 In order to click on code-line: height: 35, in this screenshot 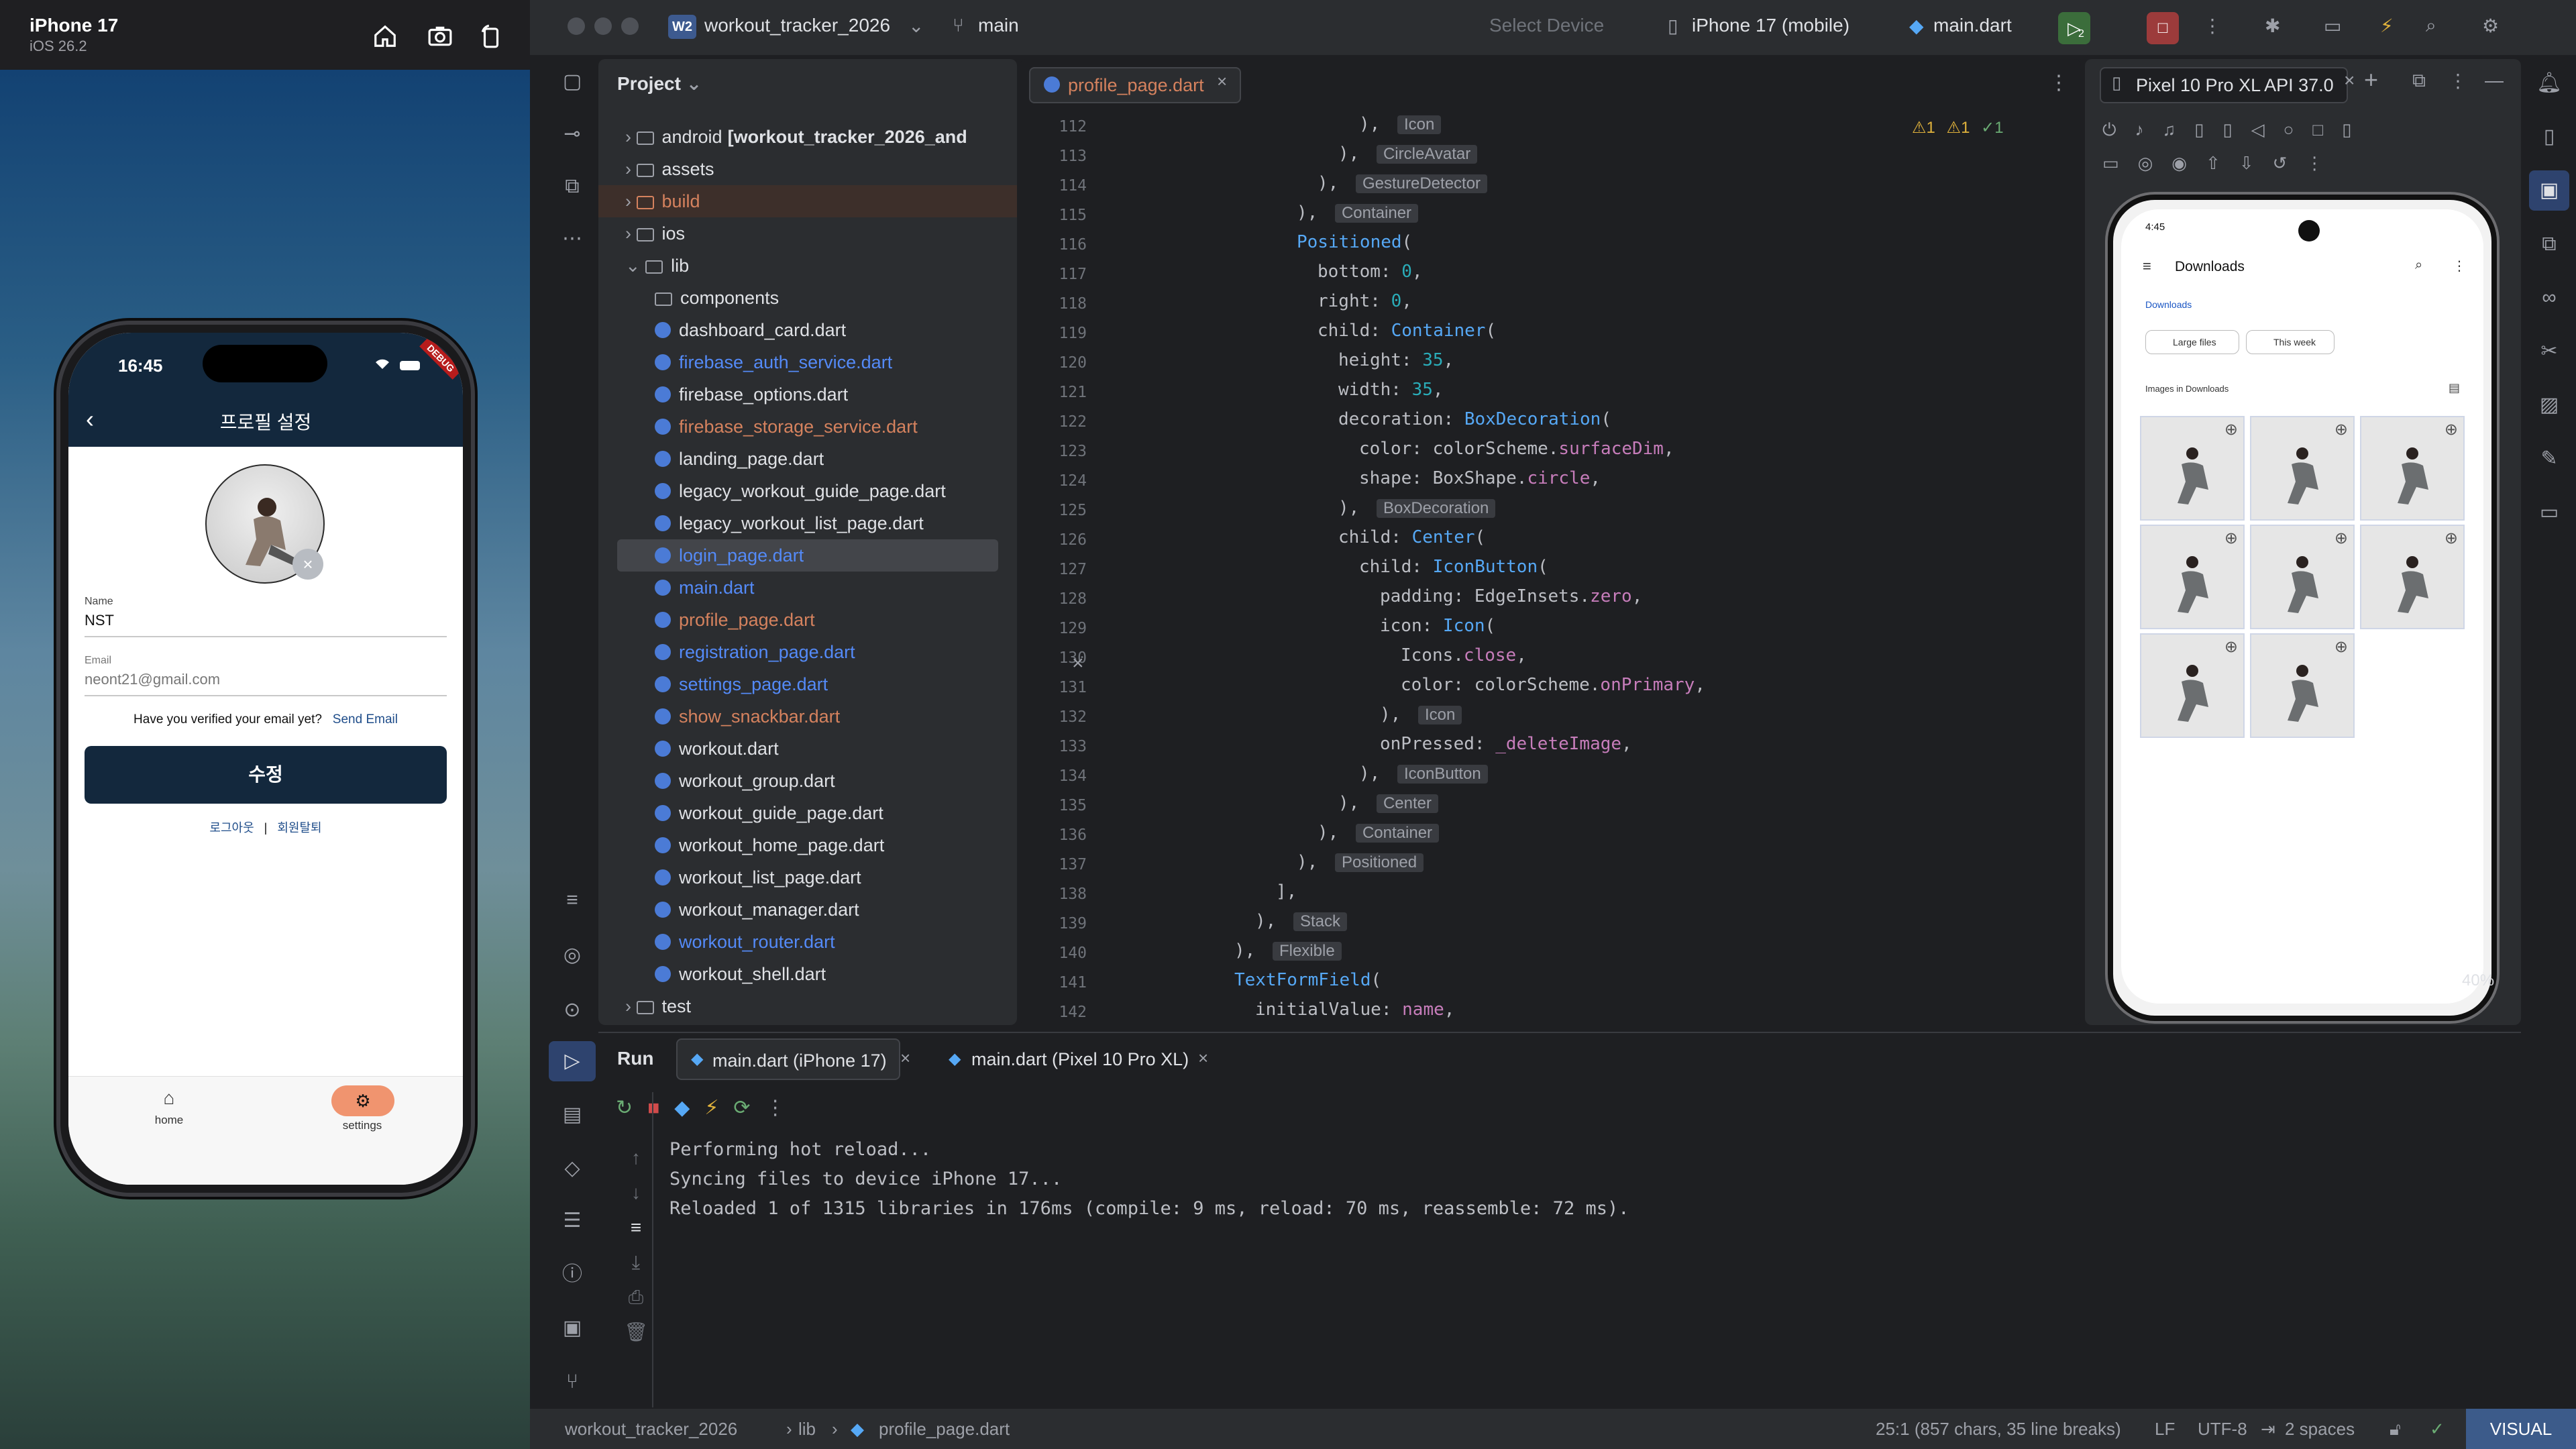, I will do `click(1396, 360)`.